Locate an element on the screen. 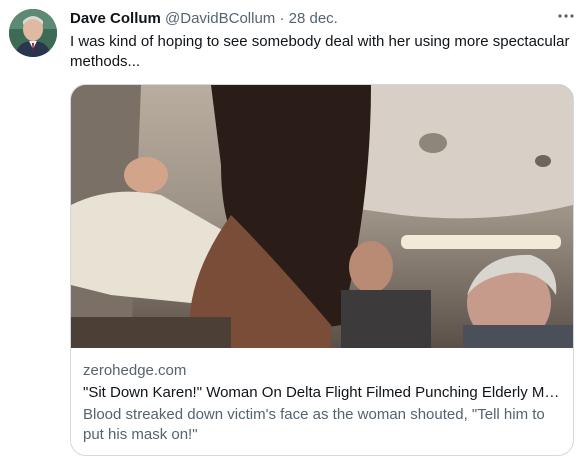  avatar is located at coordinates (33, 33).